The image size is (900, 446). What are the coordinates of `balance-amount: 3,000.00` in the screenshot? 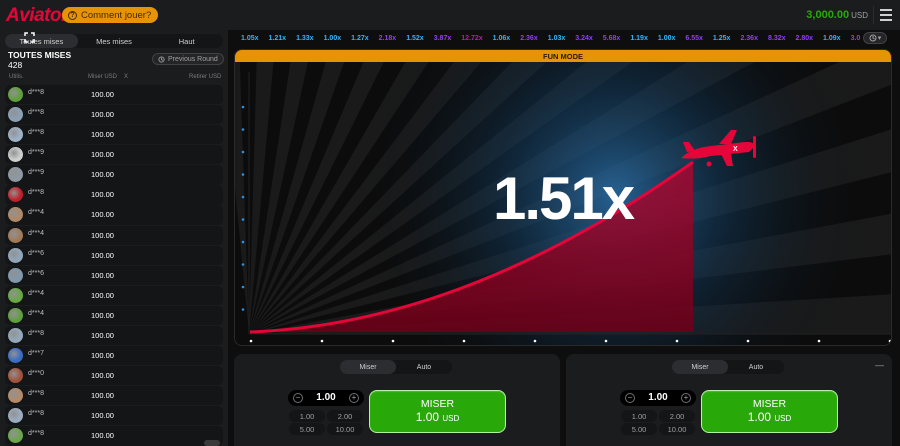 It's located at (828, 15).